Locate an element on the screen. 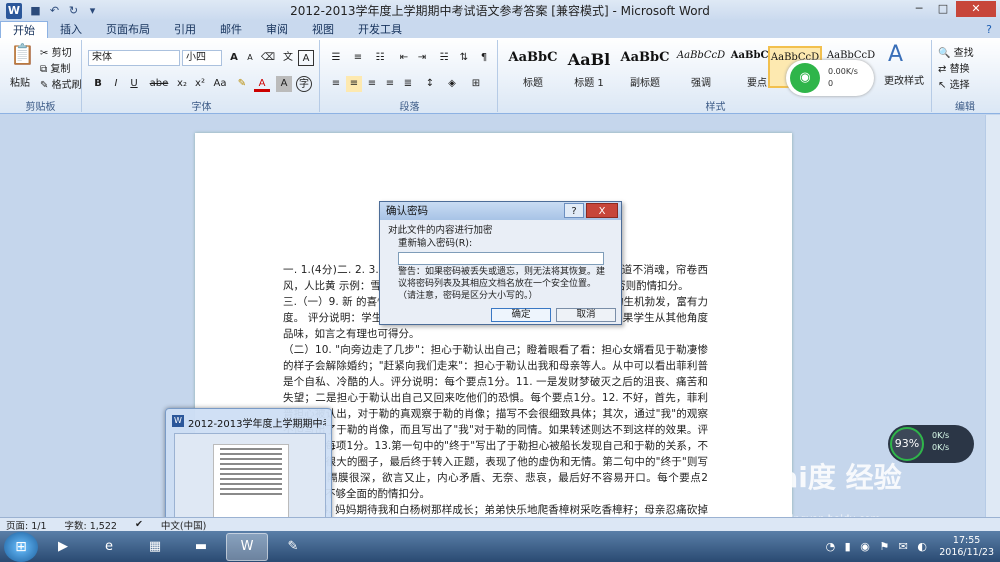  change-case-icon: Aa is located at coordinates (220, 84).